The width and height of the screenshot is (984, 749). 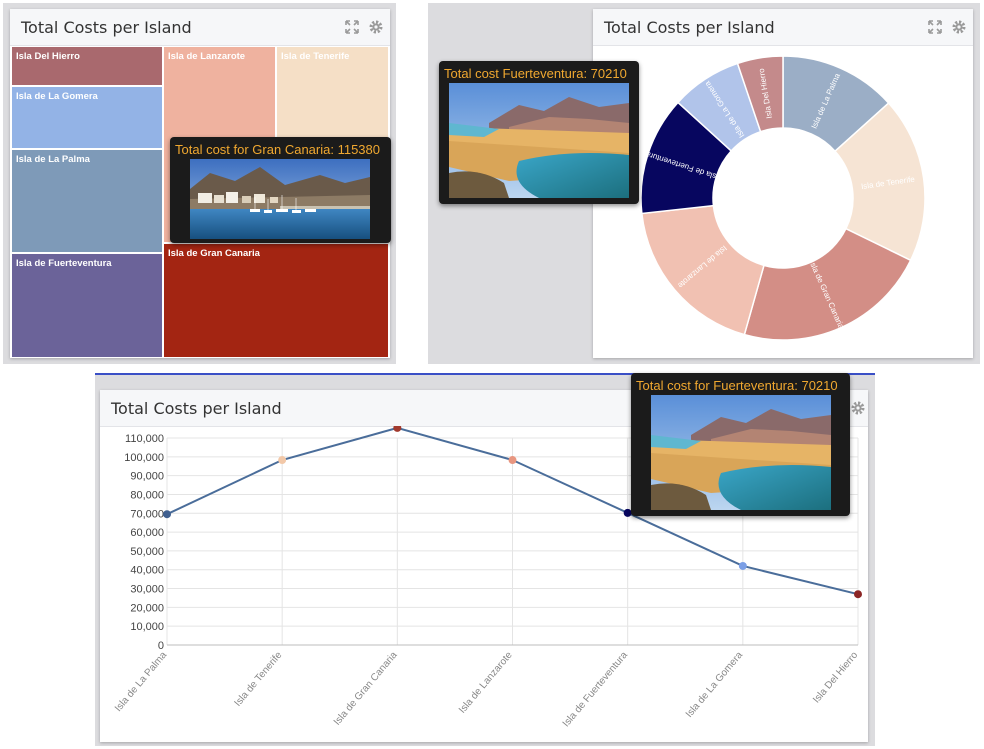 What do you see at coordinates (144, 458) in the screenshot?
I see `y-tick-label: 100,000` at bounding box center [144, 458].